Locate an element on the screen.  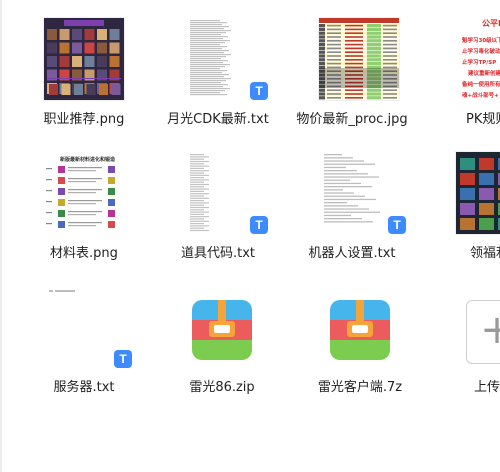
welfare-image is located at coordinates (478, 193).